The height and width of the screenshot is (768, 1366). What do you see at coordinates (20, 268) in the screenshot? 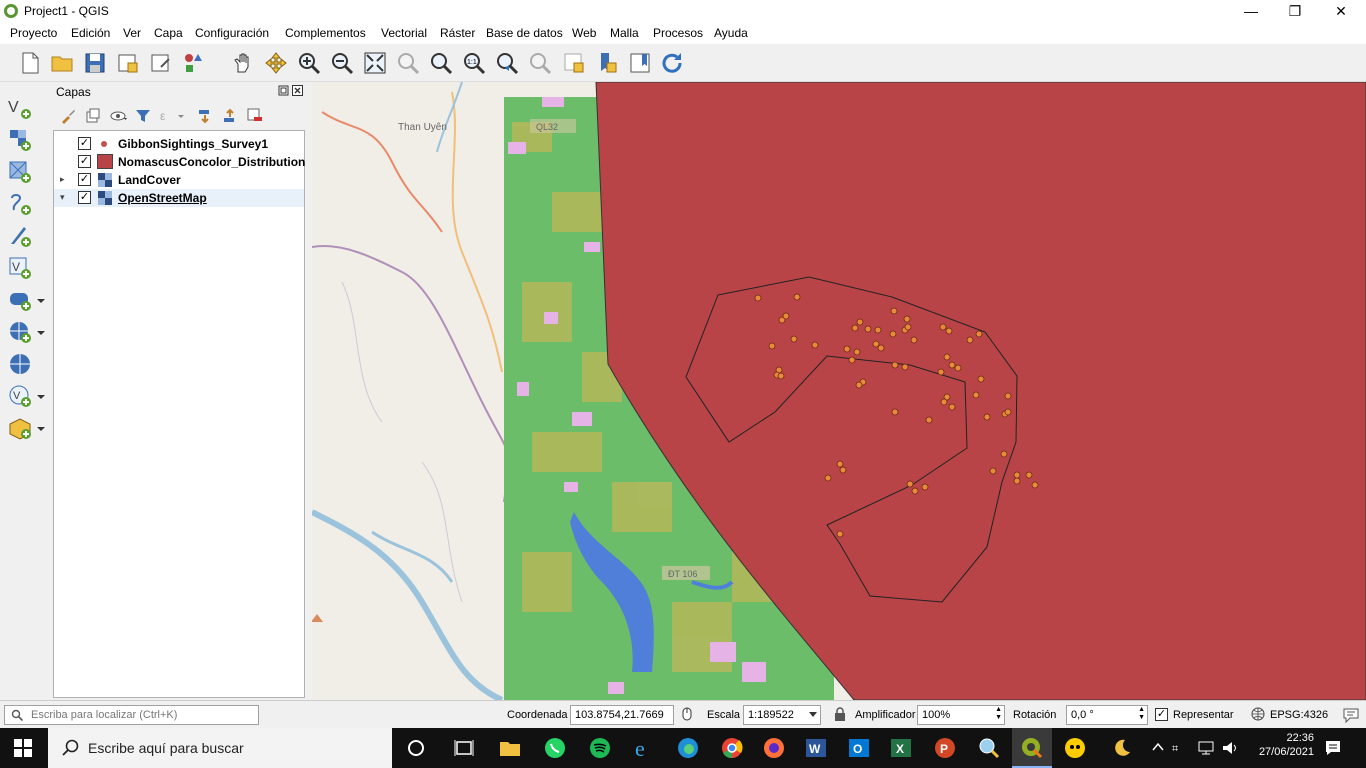
I see `add-virtual-layer-icon: V` at bounding box center [20, 268].